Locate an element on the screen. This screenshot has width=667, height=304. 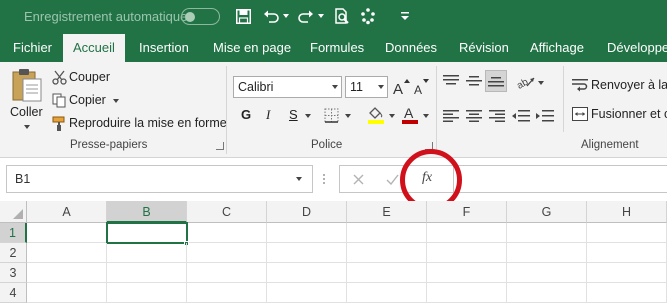
column-header: C is located at coordinates (227, 212).